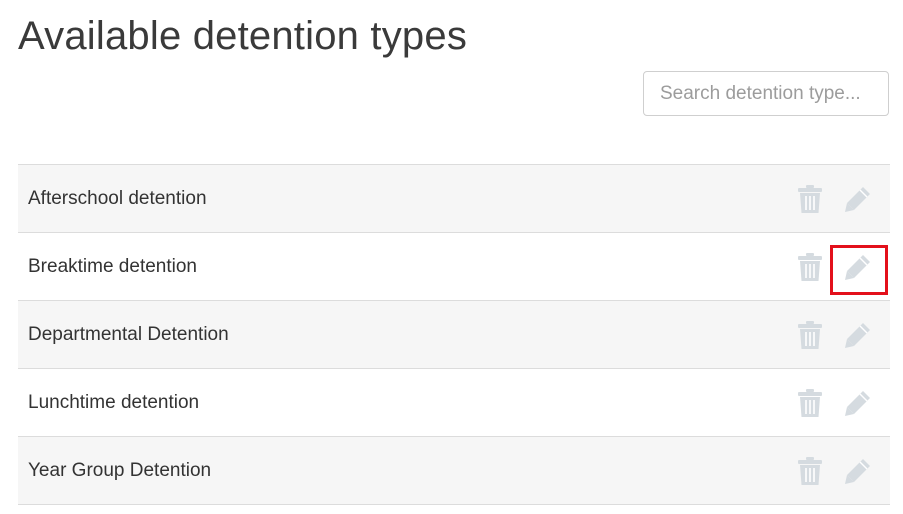 The width and height of the screenshot is (903, 514). What do you see at coordinates (454, 199) in the screenshot?
I see `list-item: Afterschool detention` at bounding box center [454, 199].